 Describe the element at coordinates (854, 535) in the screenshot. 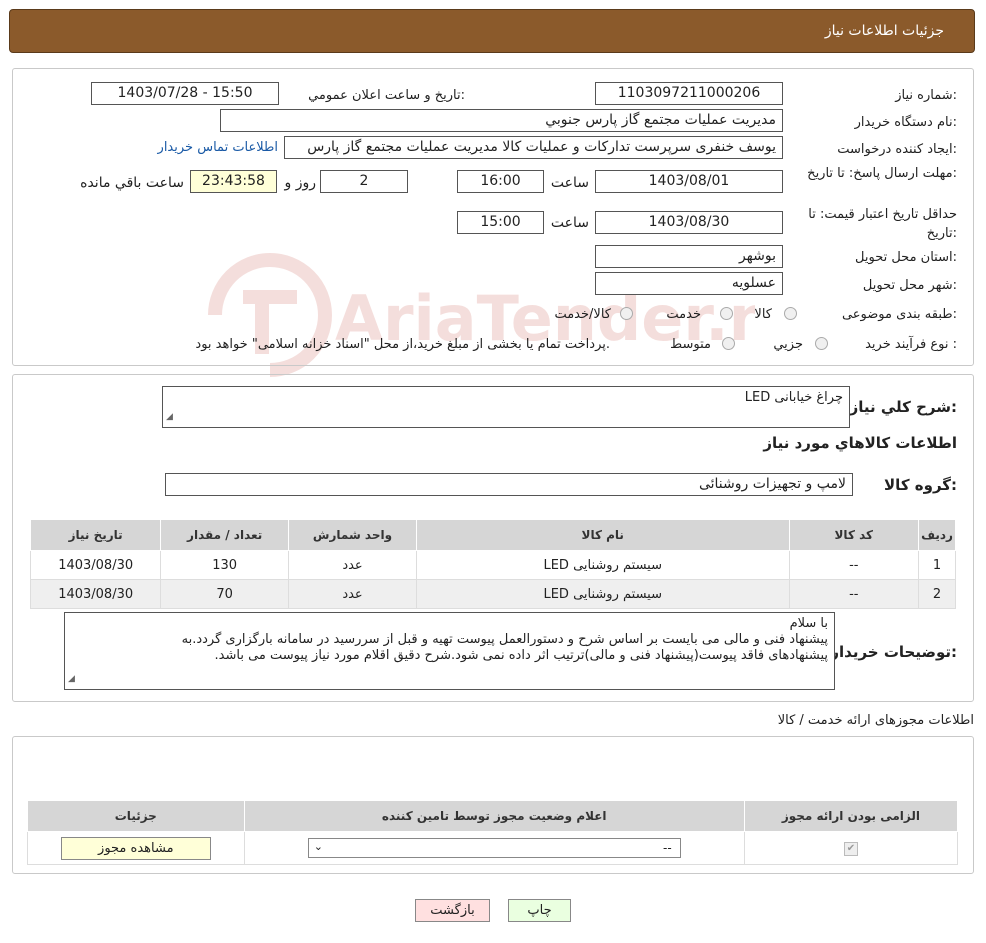

I see `col-code: کد کالا` at that location.